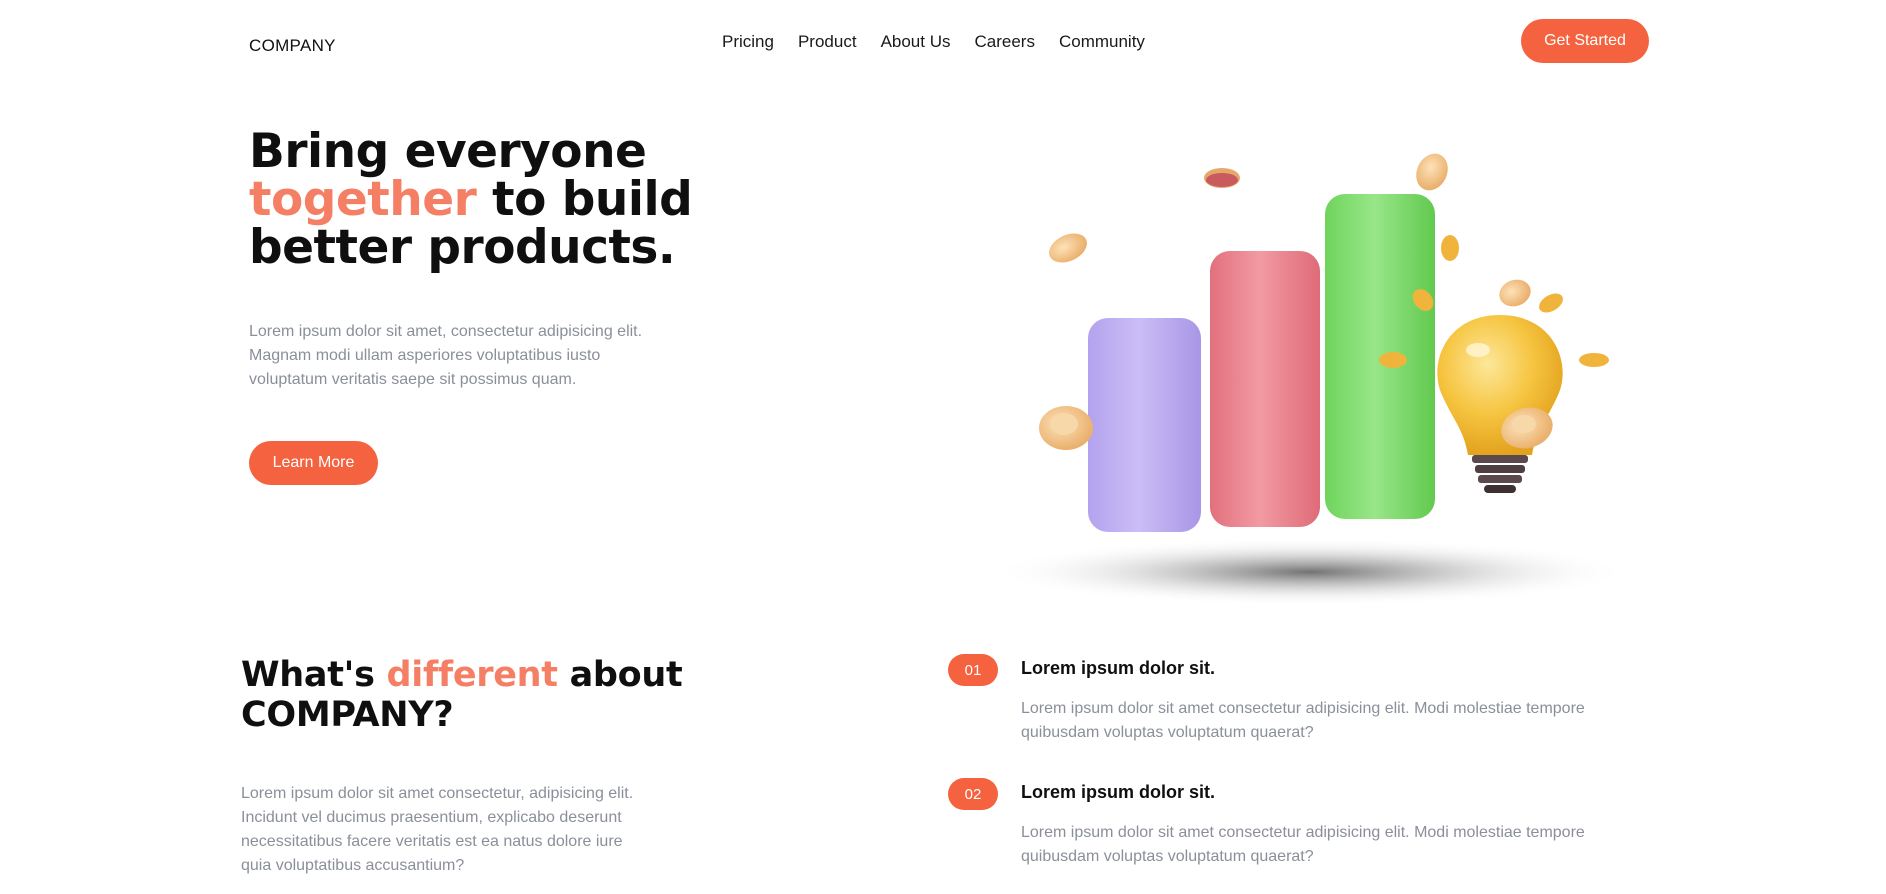  Describe the element at coordinates (1144, 425) in the screenshot. I see `bar-purple` at that location.